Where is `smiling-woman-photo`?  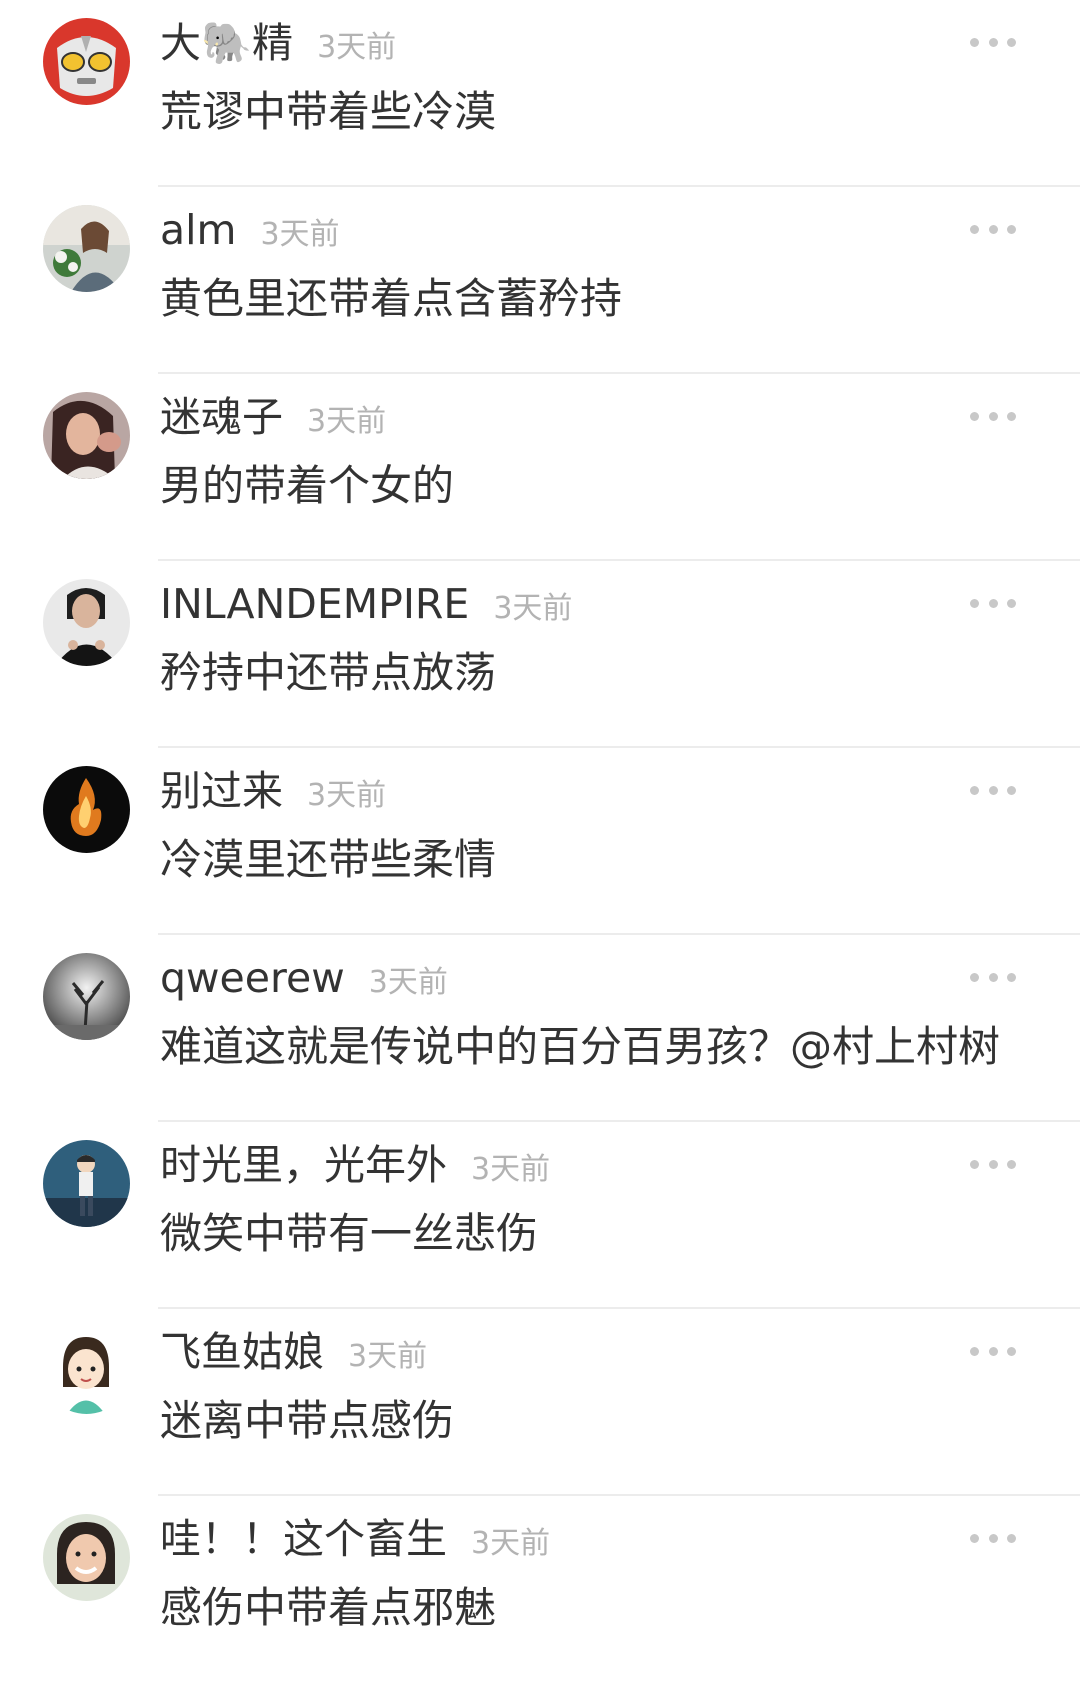 smiling-woman-photo is located at coordinates (86, 1557).